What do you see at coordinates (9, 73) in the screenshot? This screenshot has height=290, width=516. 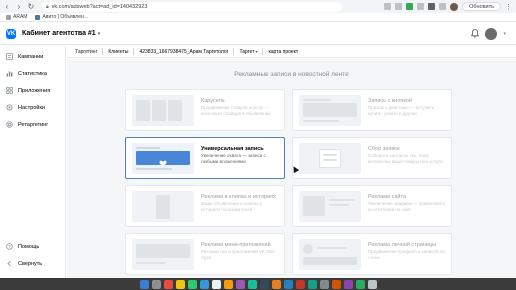 I see `stats-icon` at bounding box center [9, 73].